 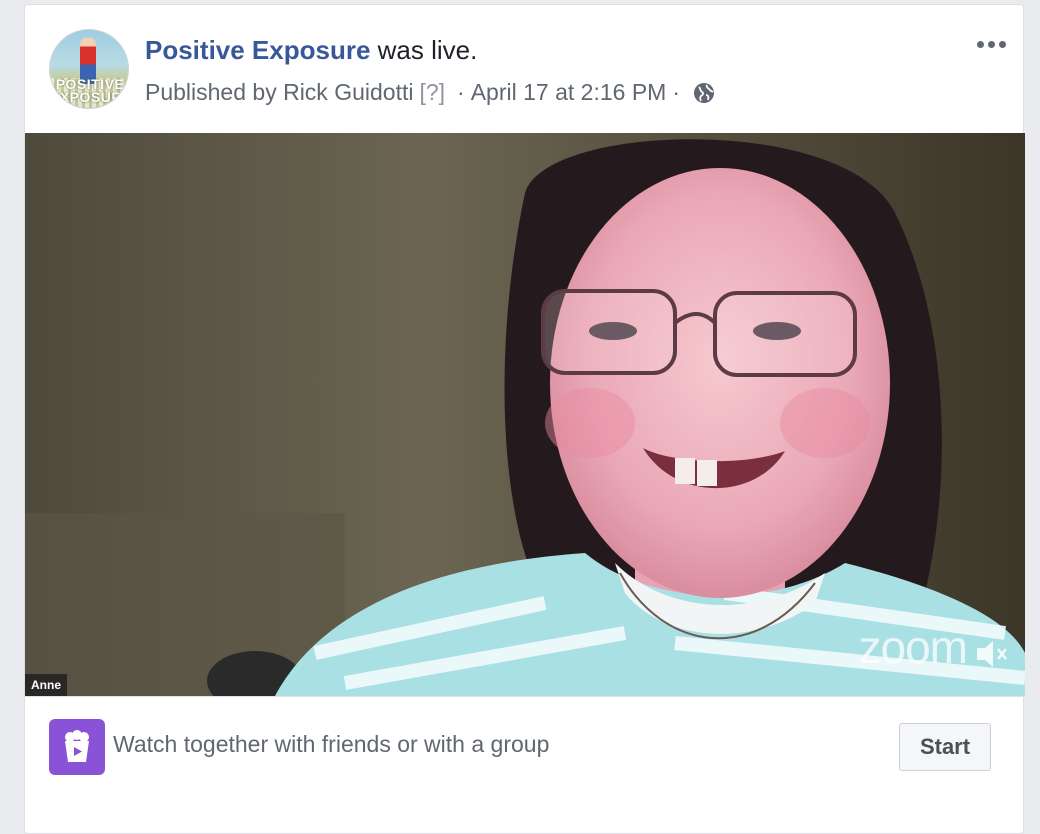 I want to click on more-options-button, so click(x=991, y=44).